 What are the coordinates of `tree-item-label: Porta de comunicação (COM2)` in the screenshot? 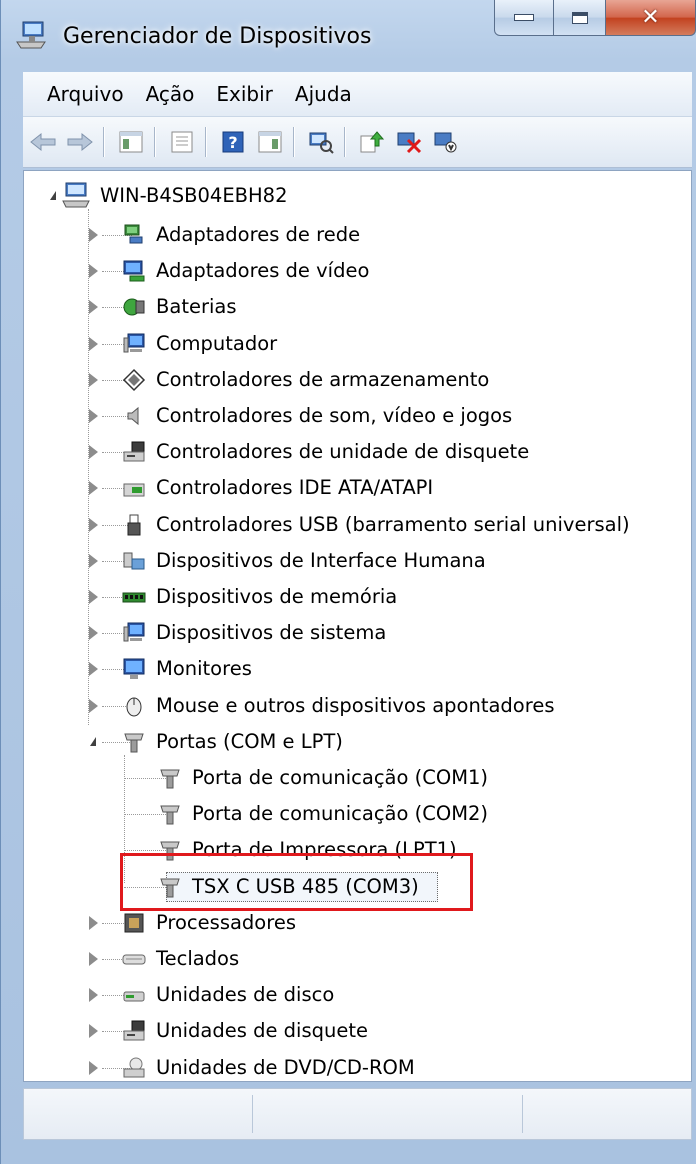 It's located at (340, 814).